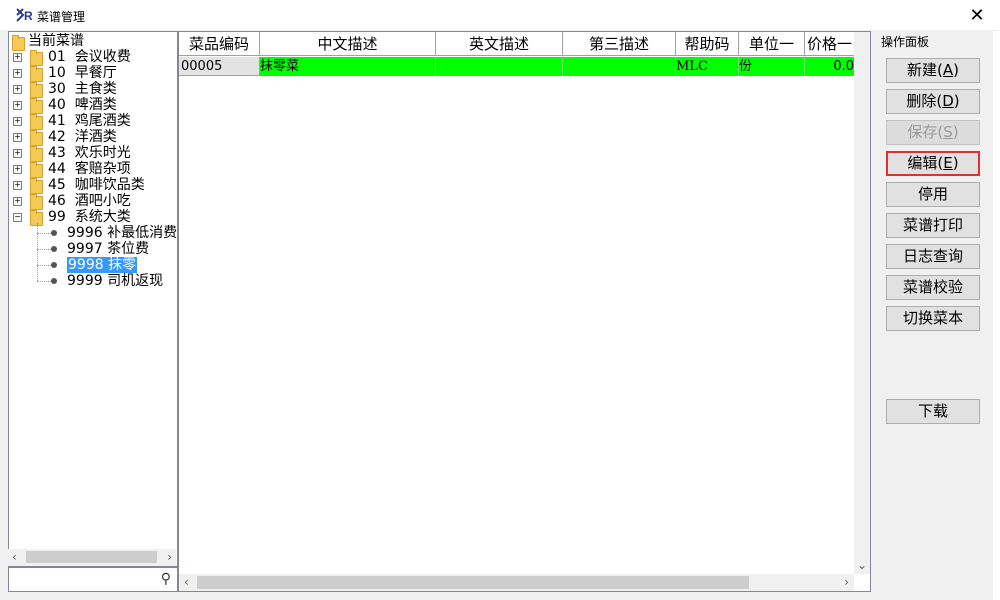 This screenshot has width=1000, height=600. Describe the element at coordinates (499, 66) in the screenshot. I see `cell-english` at that location.